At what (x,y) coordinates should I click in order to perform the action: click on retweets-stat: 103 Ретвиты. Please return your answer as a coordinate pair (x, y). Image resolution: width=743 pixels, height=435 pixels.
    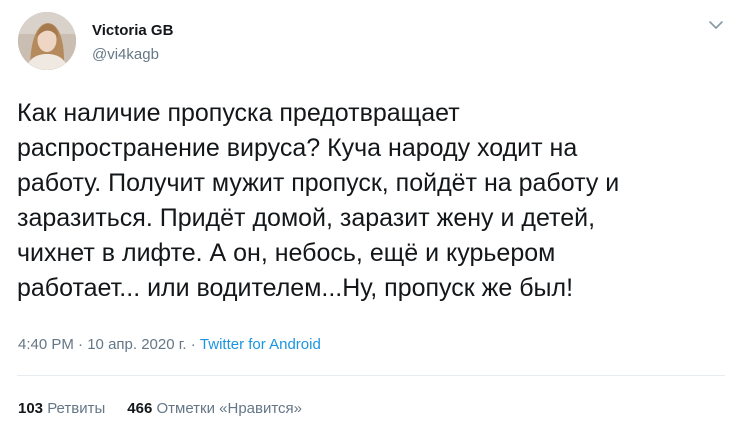
    Looking at the image, I should click on (61, 408).